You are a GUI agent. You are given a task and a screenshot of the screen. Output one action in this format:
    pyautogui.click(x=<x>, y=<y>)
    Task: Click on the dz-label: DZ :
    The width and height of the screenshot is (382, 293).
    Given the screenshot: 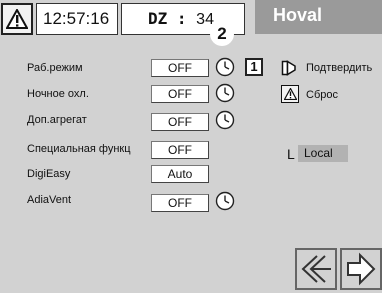 What is the action you would take?
    pyautogui.click(x=167, y=18)
    